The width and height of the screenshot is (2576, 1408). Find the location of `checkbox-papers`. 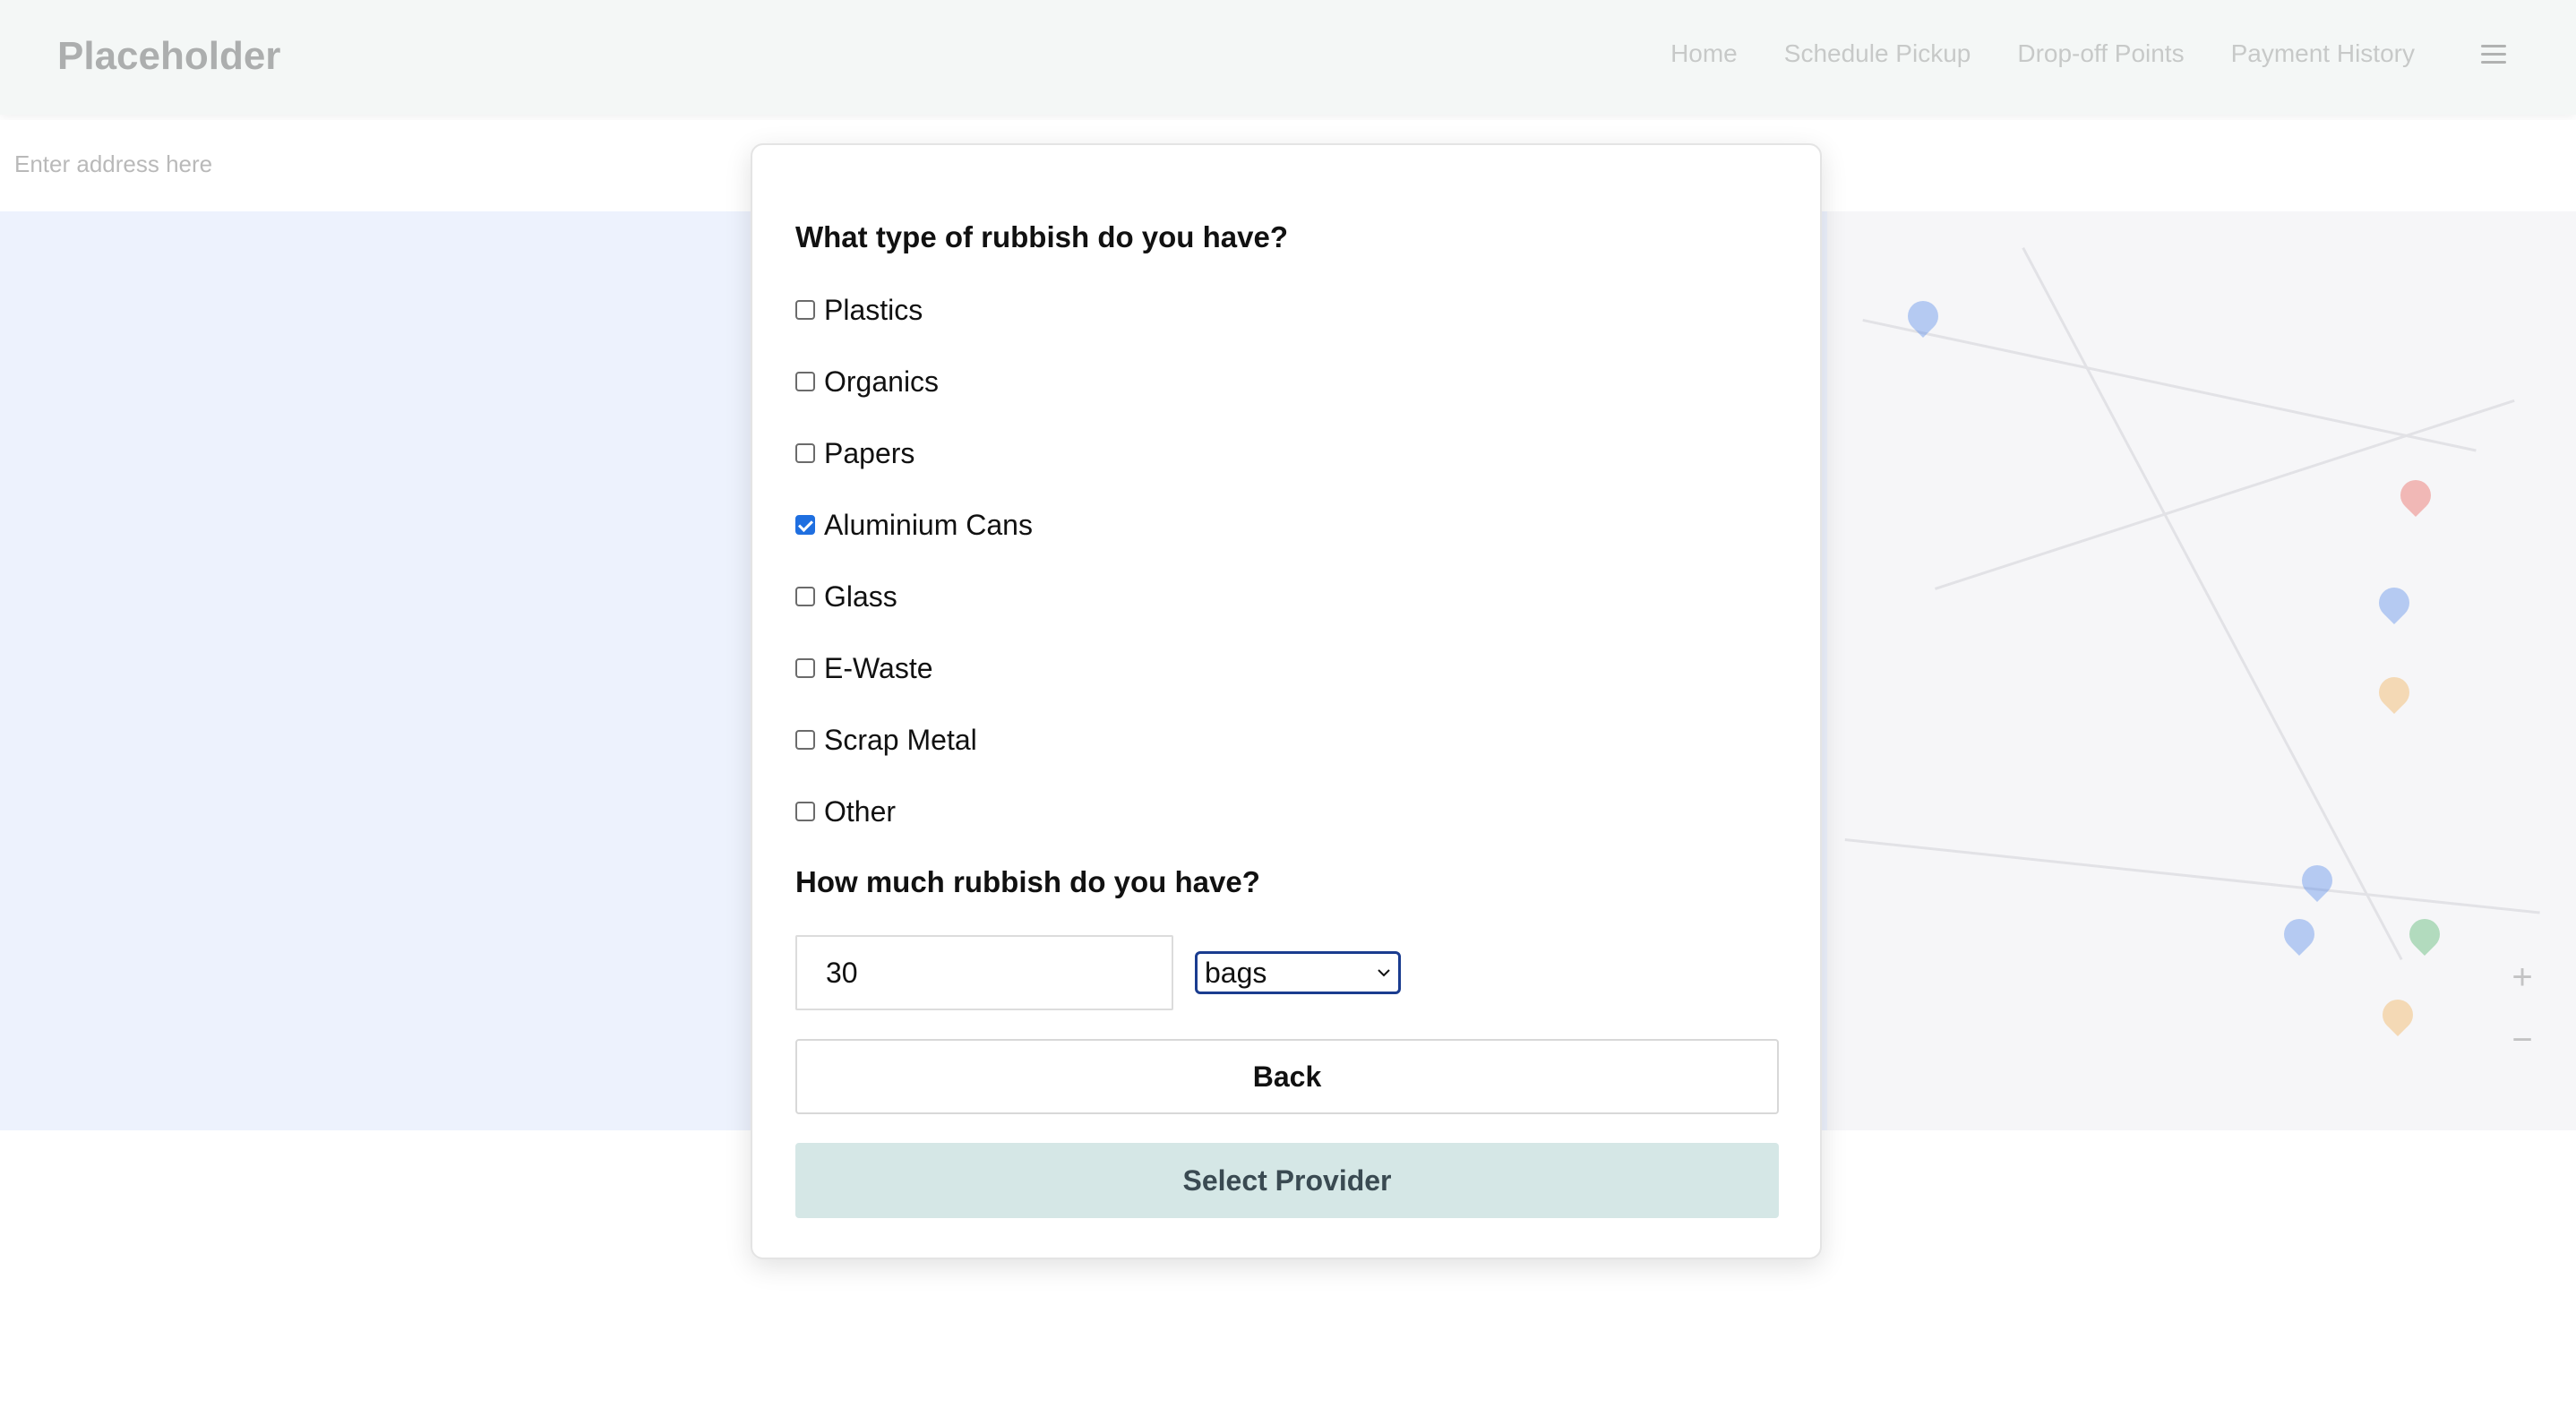

checkbox-papers is located at coordinates (805, 453).